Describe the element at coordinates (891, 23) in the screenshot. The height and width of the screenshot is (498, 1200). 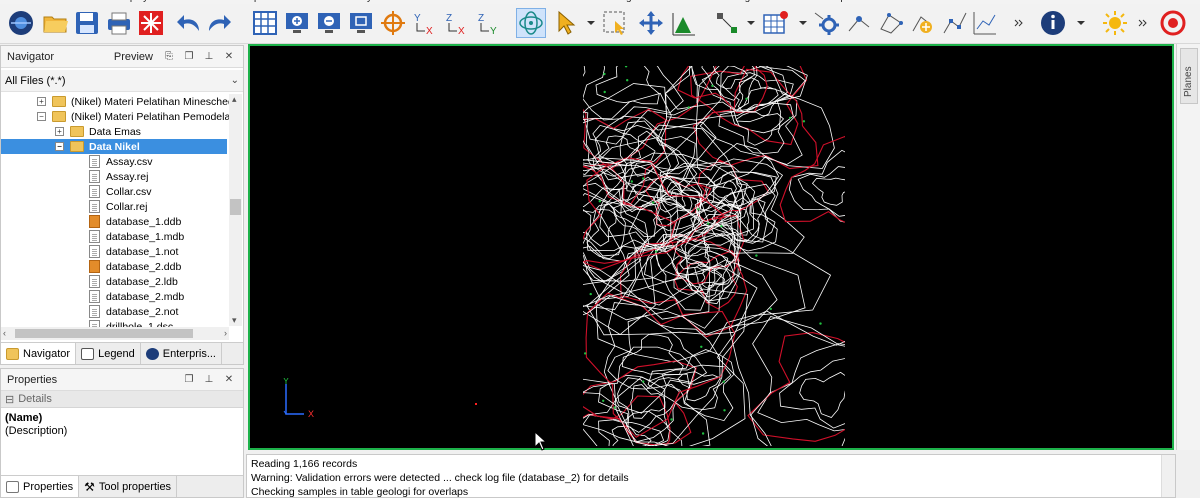
I see `polygon-tool-icon` at that location.